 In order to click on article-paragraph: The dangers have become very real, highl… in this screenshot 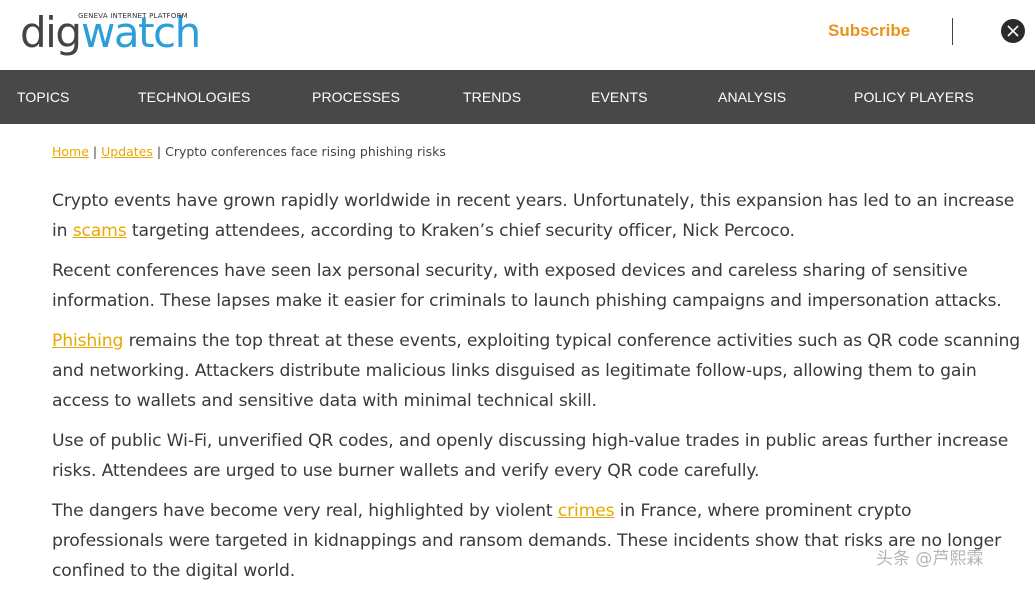, I will do `click(536, 541)`.